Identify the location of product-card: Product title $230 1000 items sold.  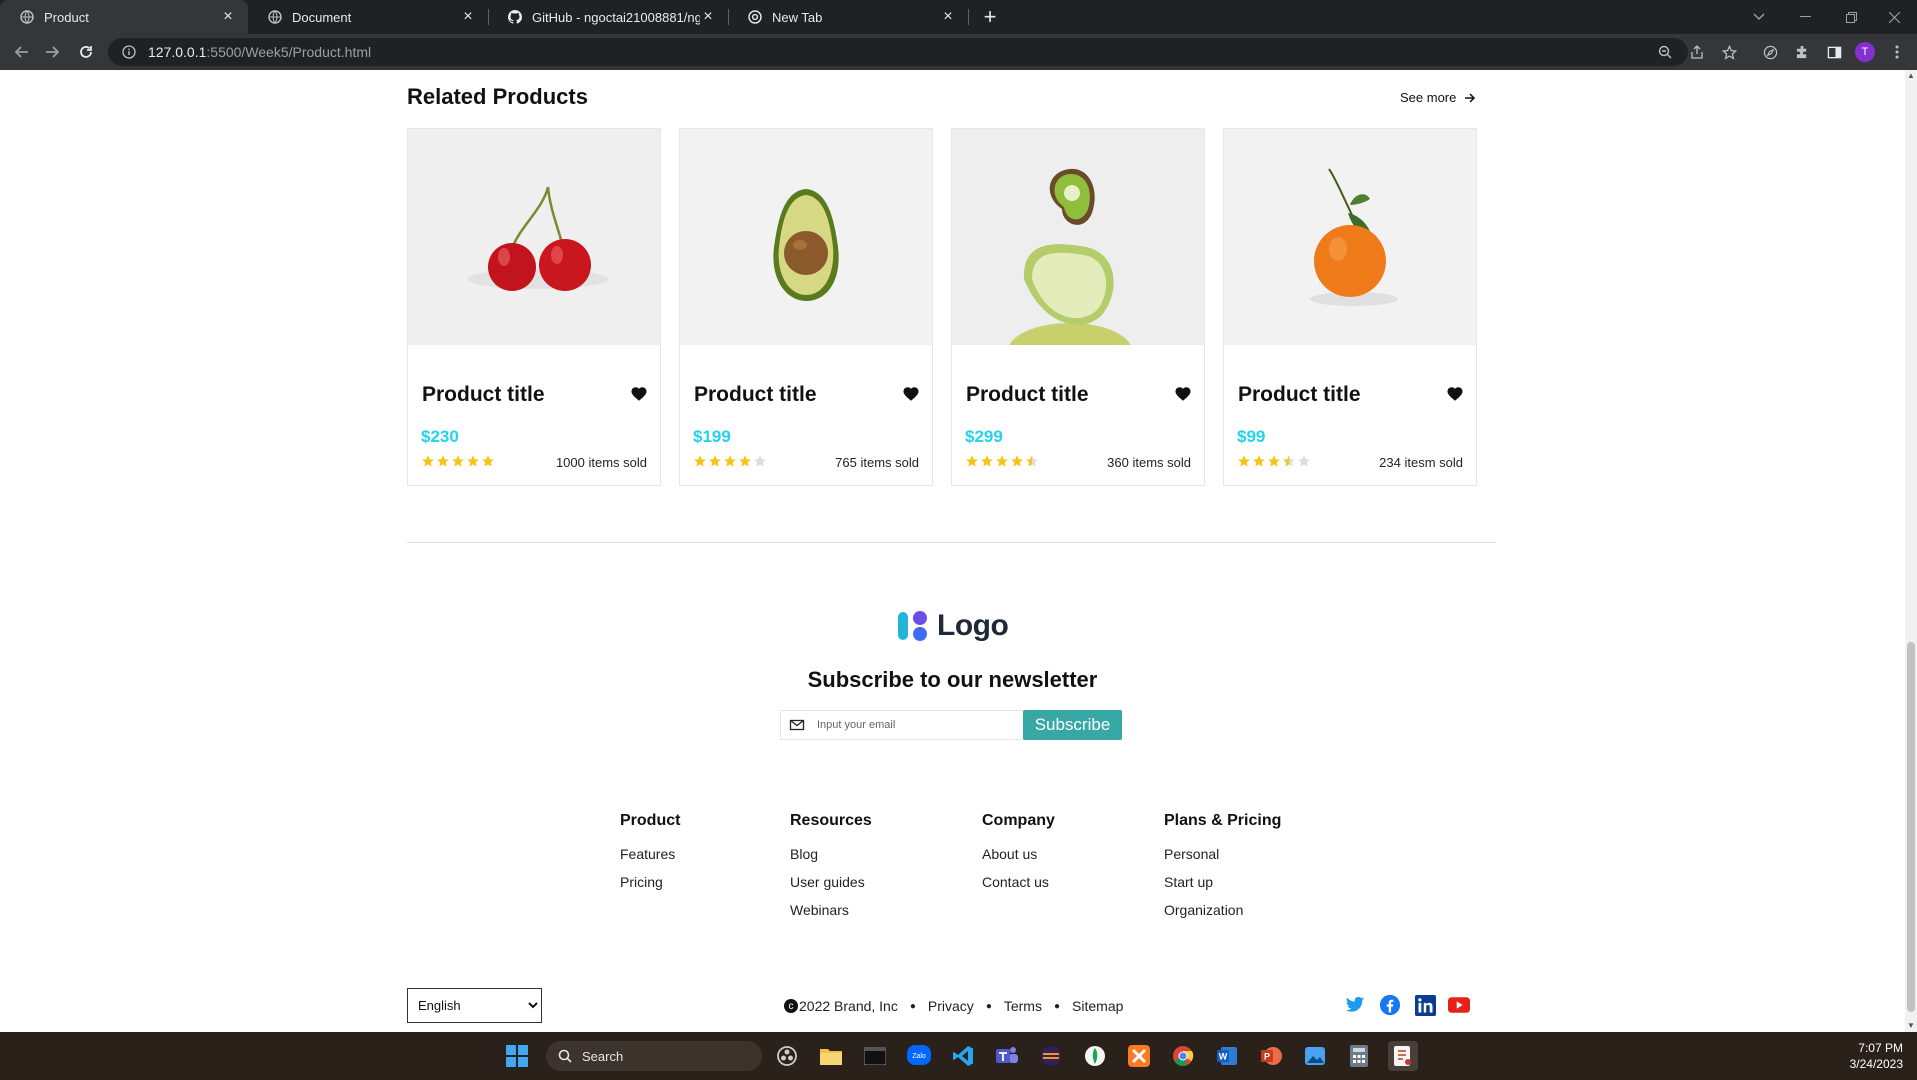
(534, 307).